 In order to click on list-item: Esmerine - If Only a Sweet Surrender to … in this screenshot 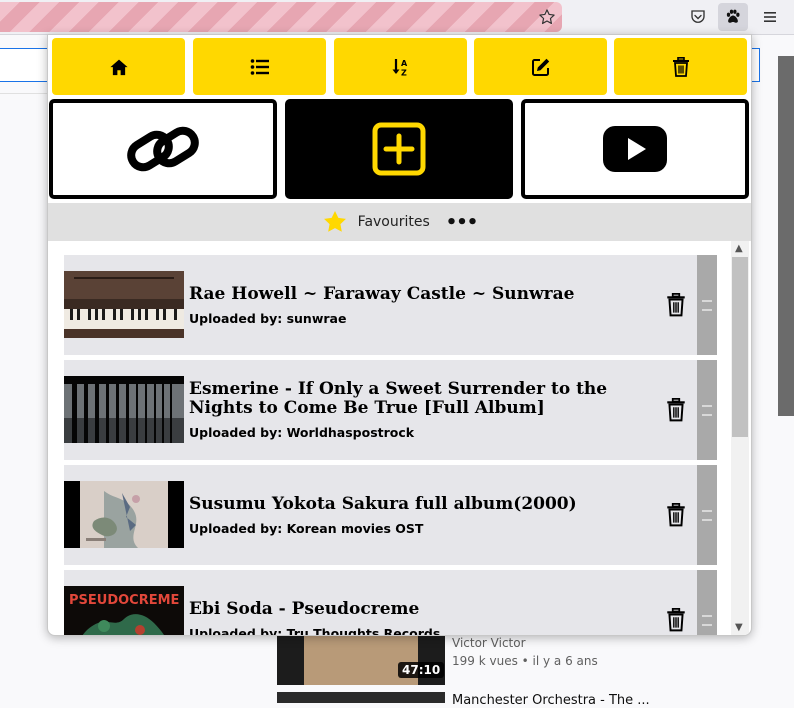, I will do `click(390, 410)`.